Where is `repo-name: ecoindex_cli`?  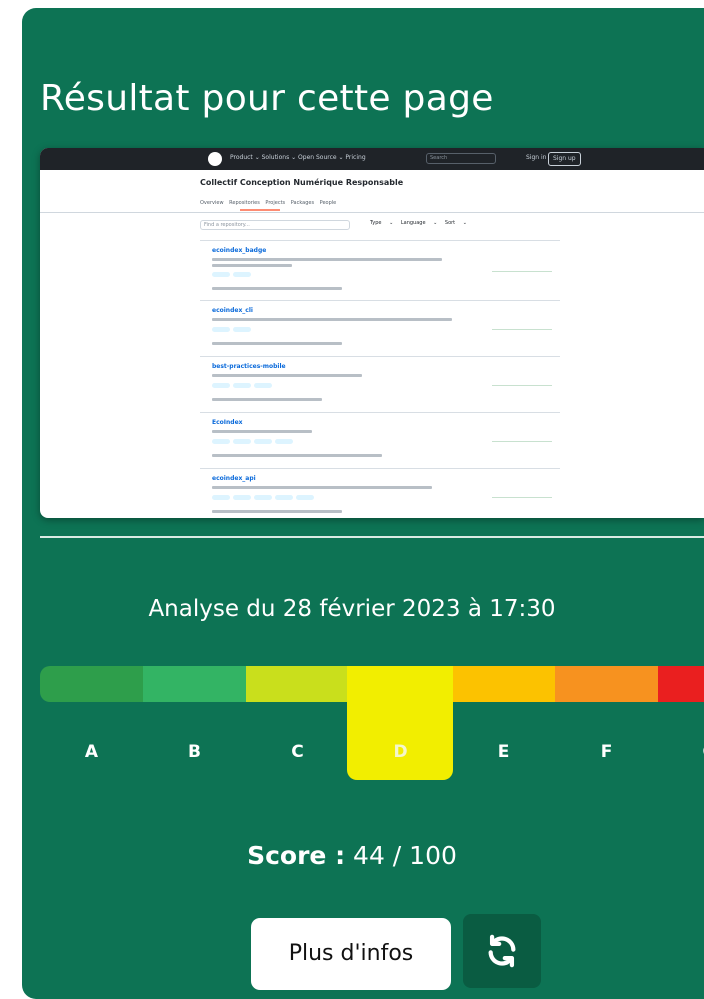
repo-name: ecoindex_cli is located at coordinates (232, 310).